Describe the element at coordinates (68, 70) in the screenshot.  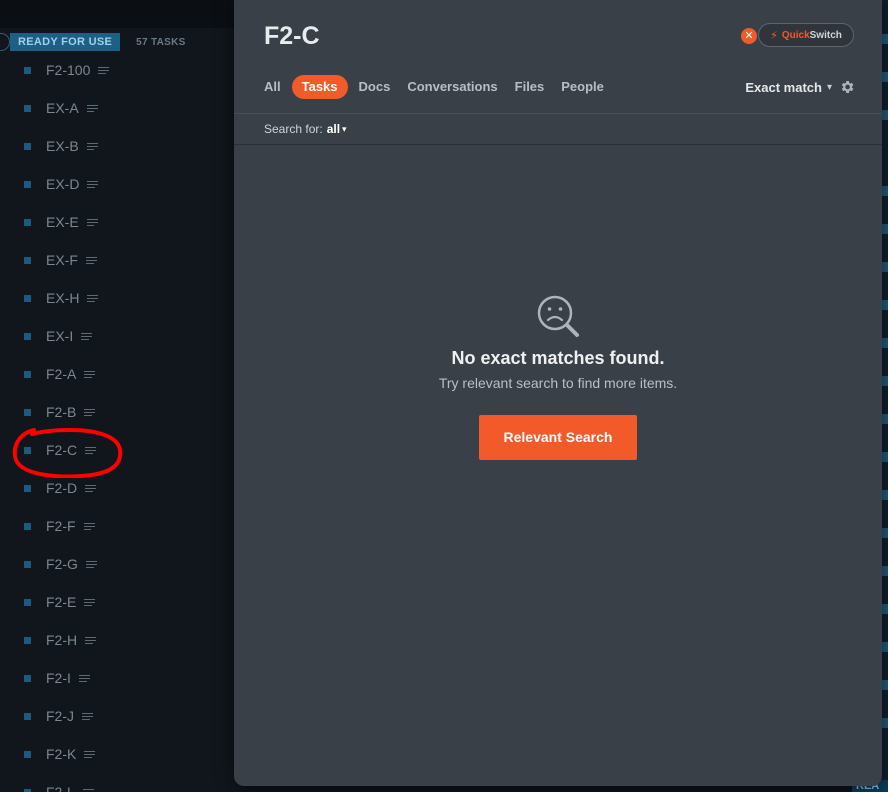
I see `task-name: F2-100` at that location.